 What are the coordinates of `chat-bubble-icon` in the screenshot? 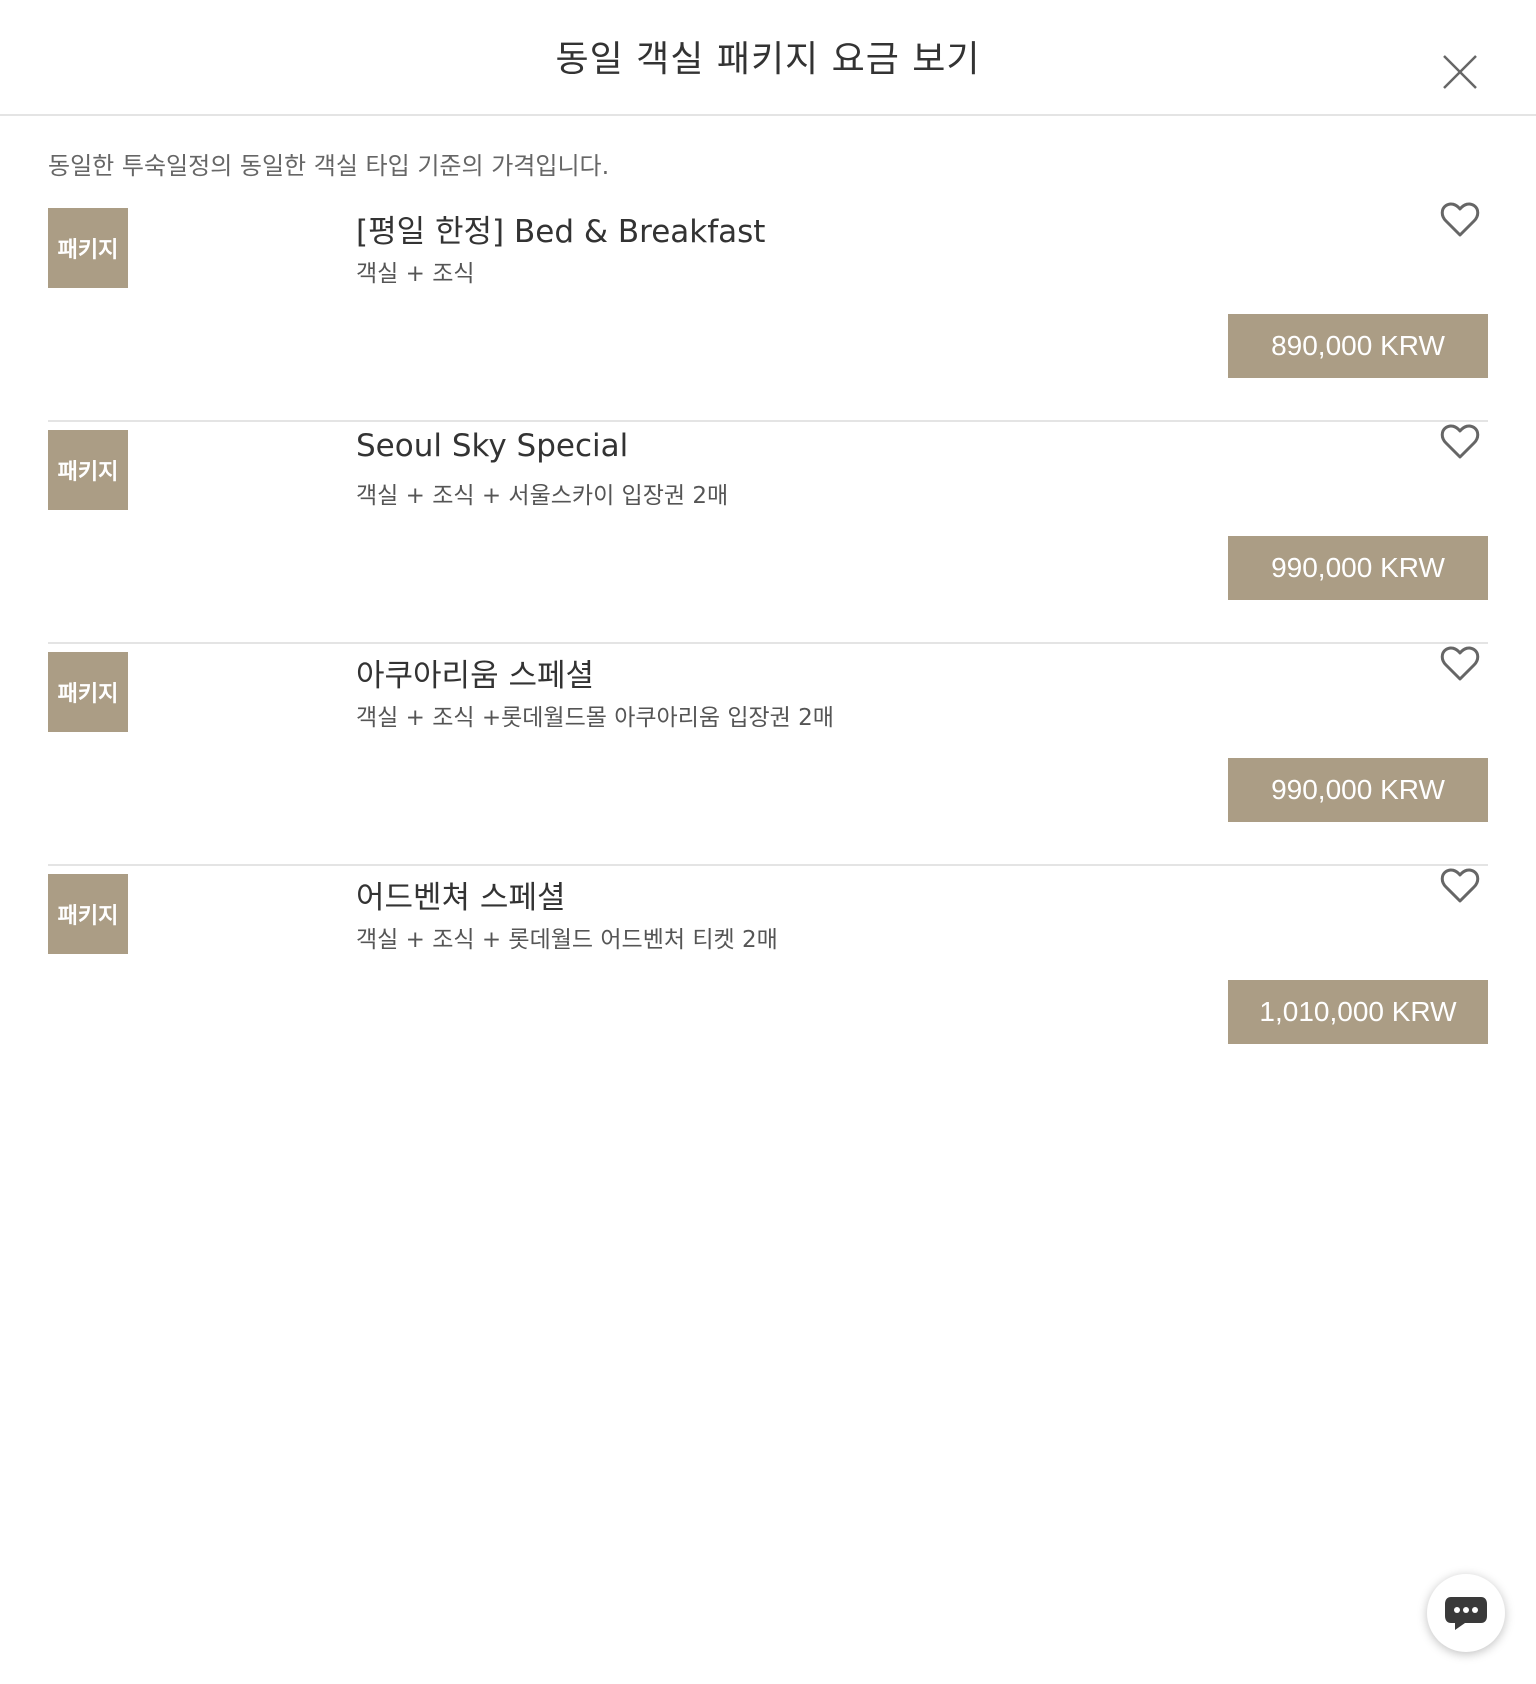 It's located at (1466, 1613).